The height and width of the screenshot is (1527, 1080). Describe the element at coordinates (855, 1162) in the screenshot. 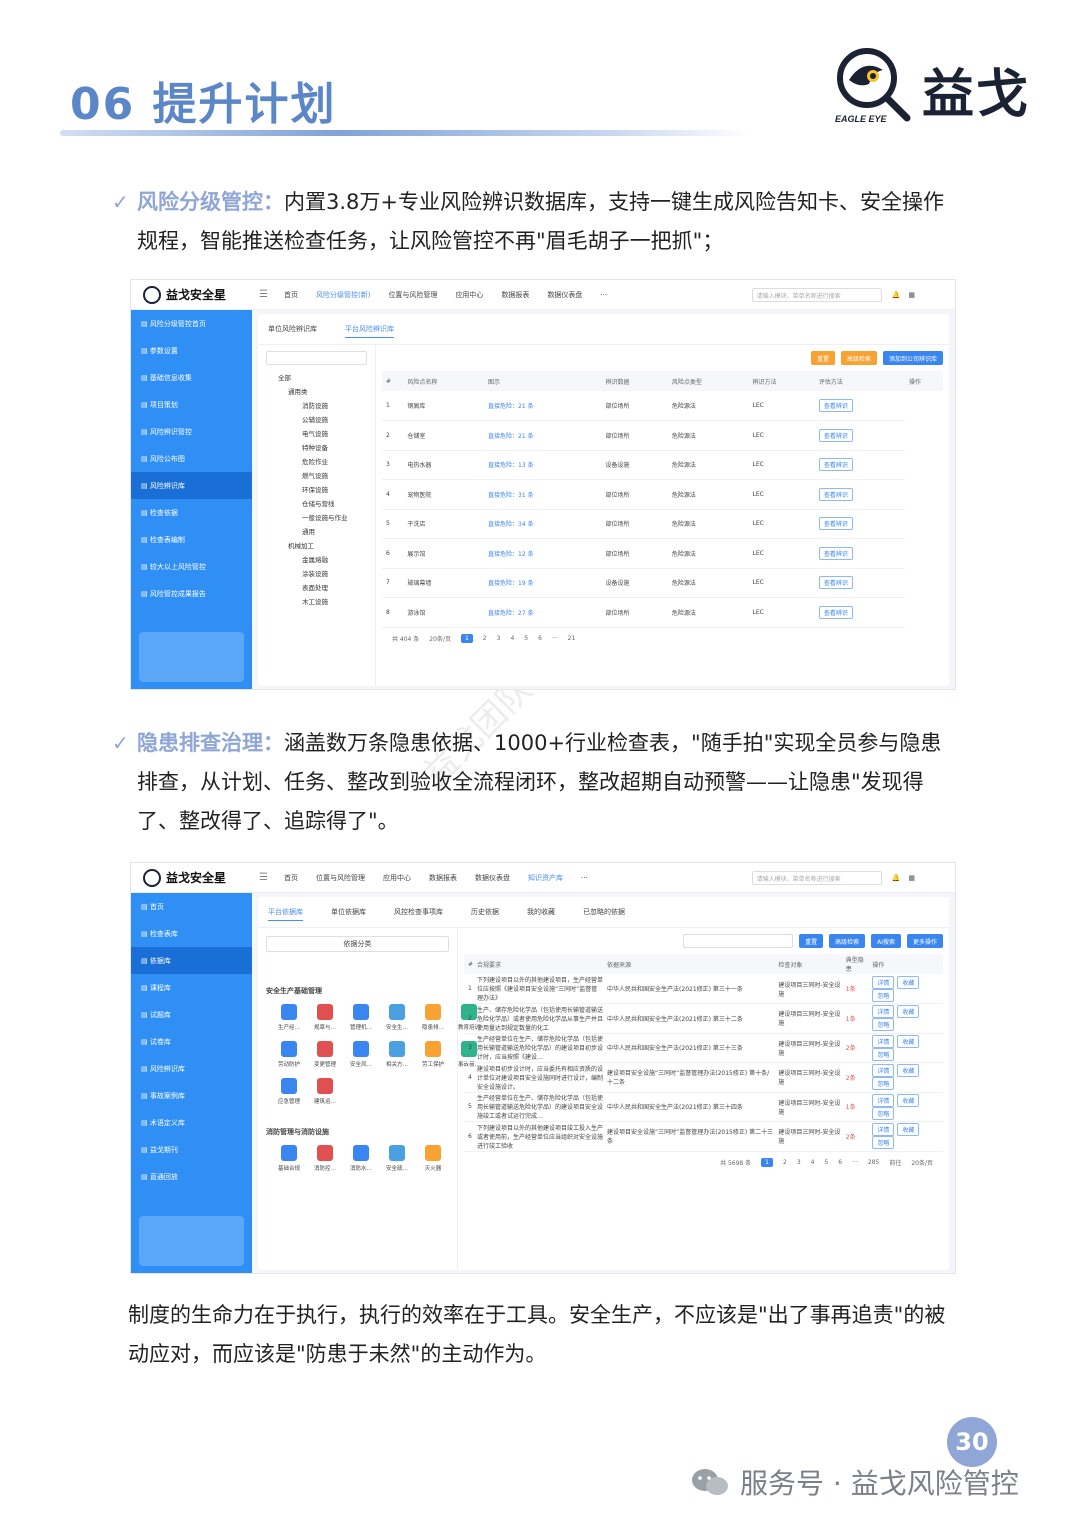

I see `page-button: ···` at that location.